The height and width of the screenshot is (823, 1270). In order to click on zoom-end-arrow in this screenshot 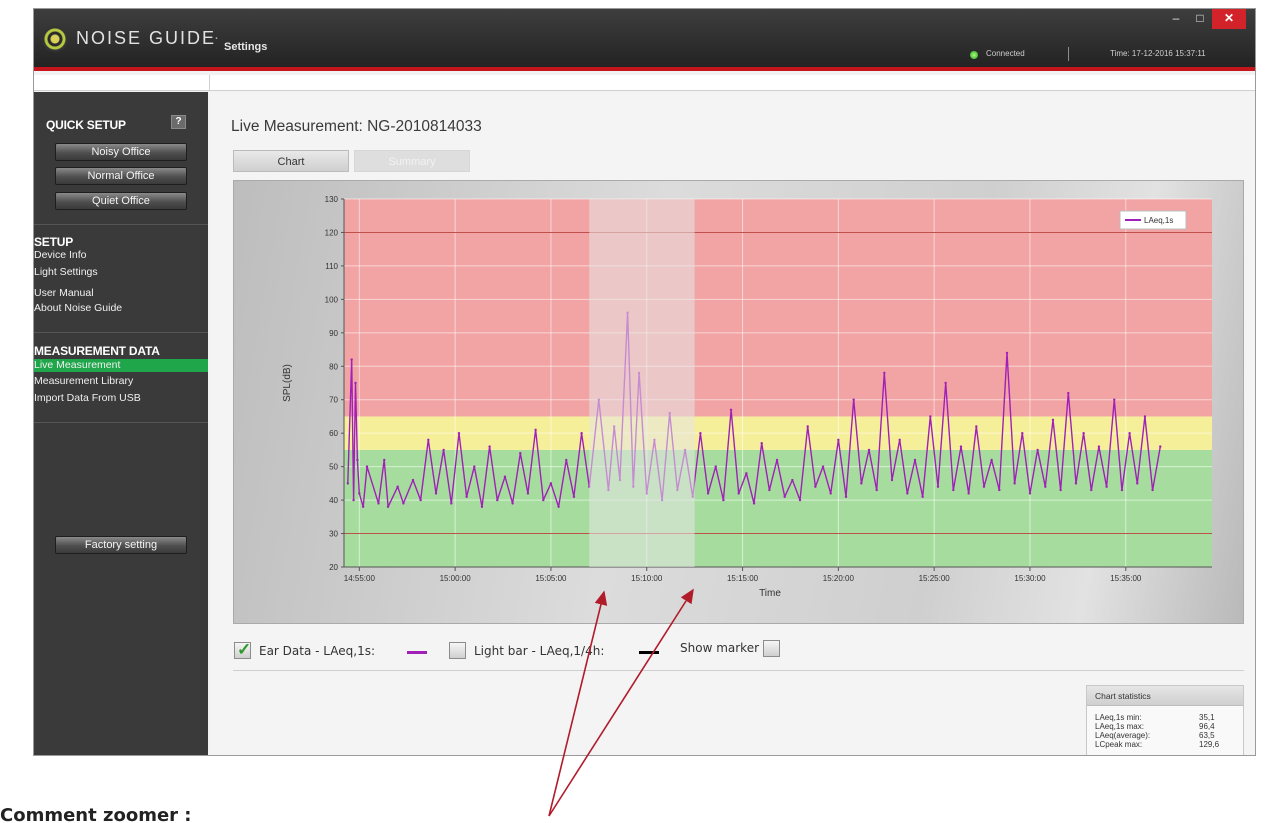, I will do `click(621, 702)`.